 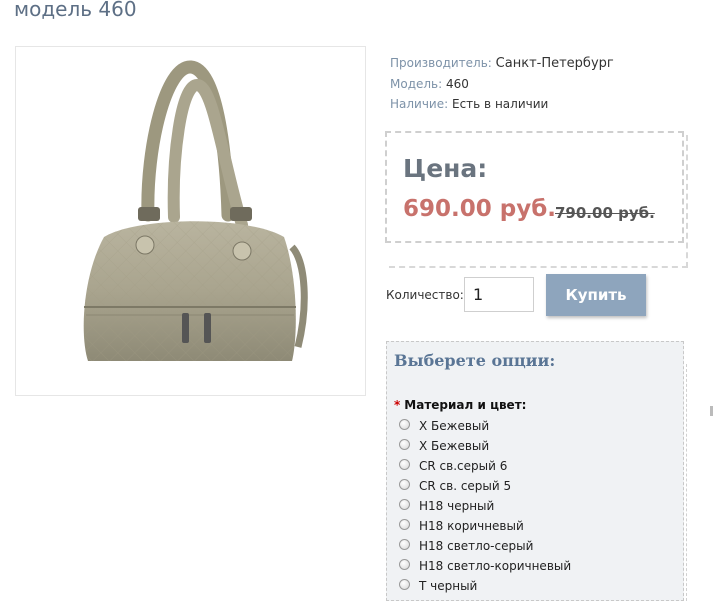 What do you see at coordinates (75, 10) in the screenshot?
I see `product-title: модель 460` at bounding box center [75, 10].